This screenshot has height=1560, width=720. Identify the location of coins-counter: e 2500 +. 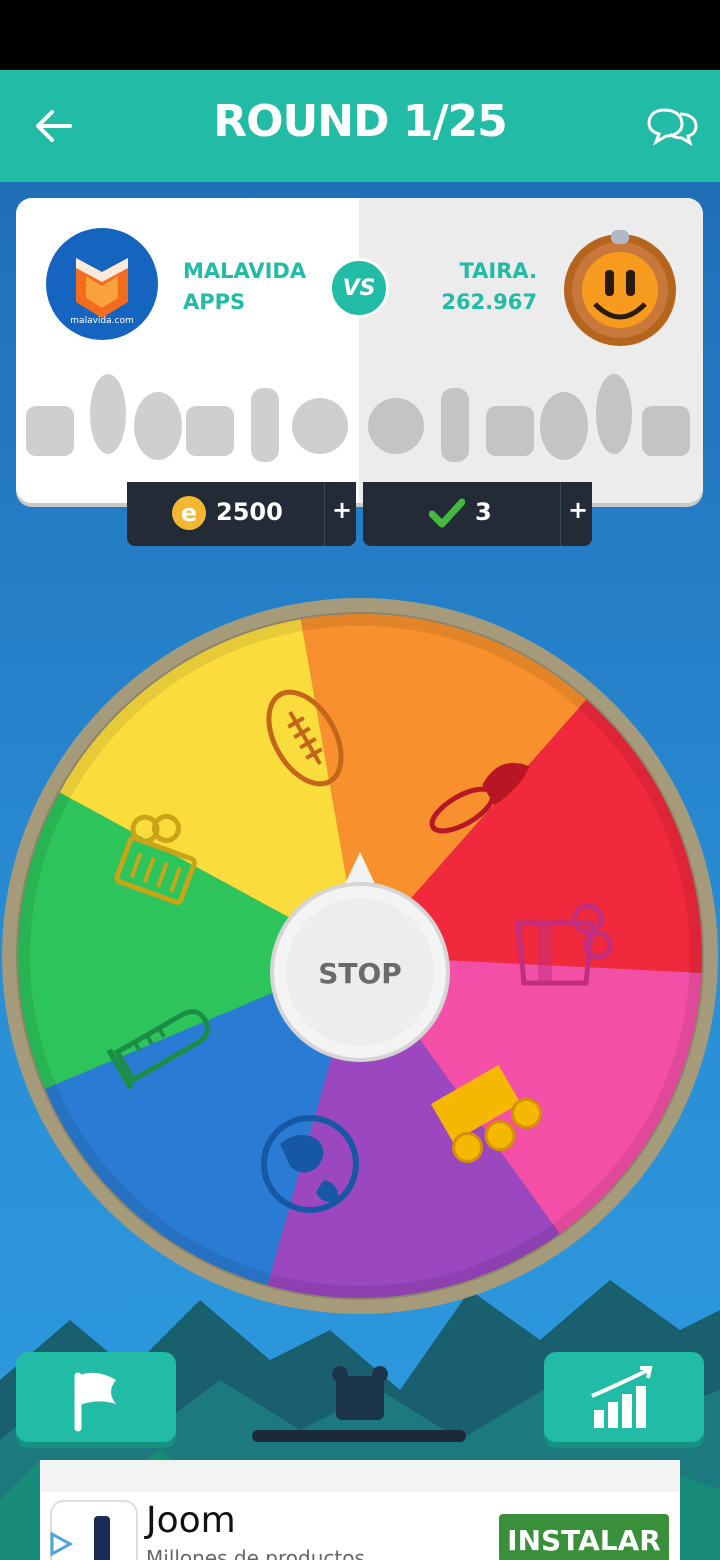
(241, 514).